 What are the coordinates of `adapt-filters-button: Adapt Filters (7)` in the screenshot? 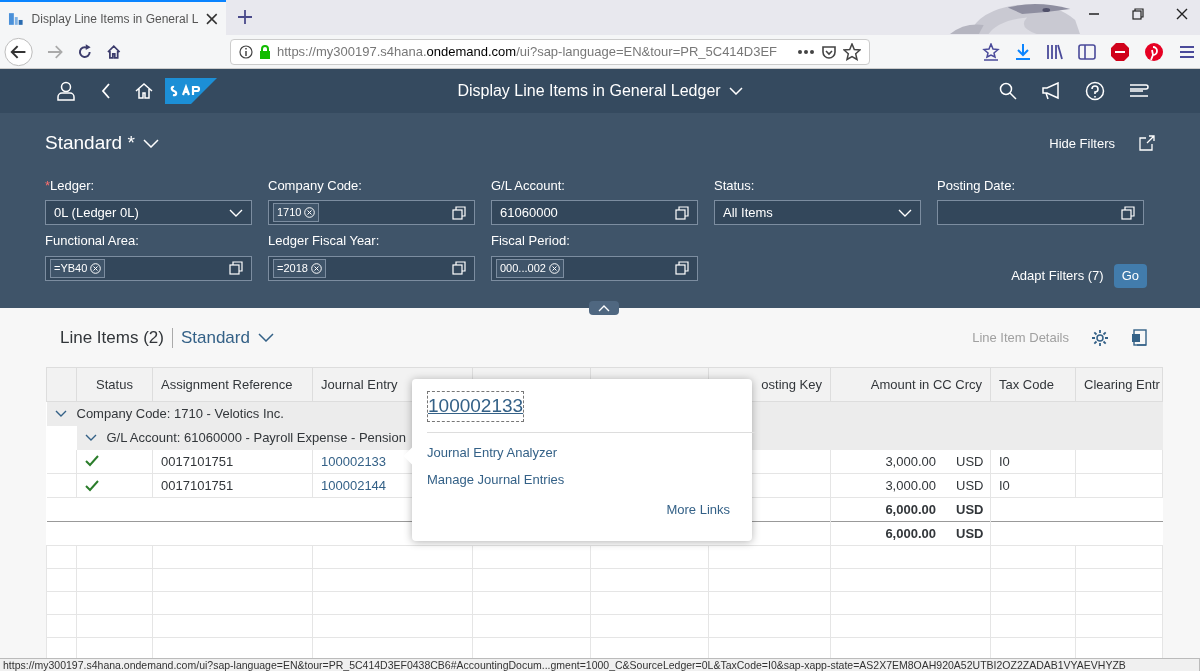 It's located at (1057, 276).